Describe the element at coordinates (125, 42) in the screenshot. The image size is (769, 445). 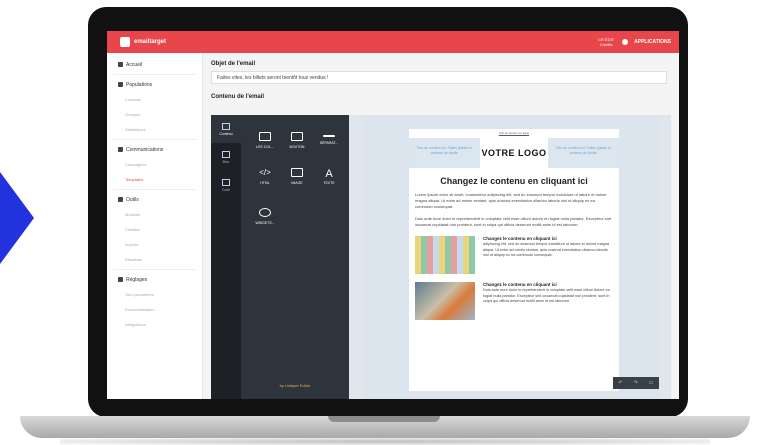
I see `brand-logo-icon` at that location.